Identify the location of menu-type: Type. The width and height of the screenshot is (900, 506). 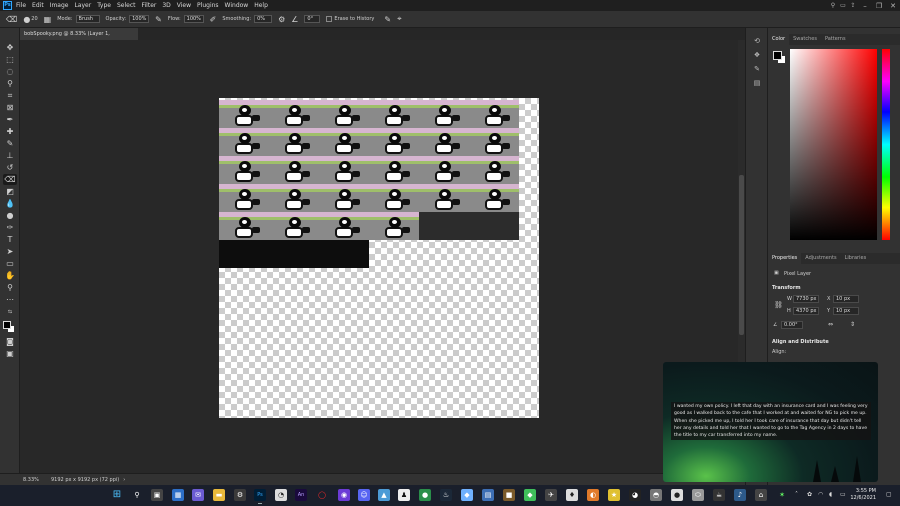
(104, 5).